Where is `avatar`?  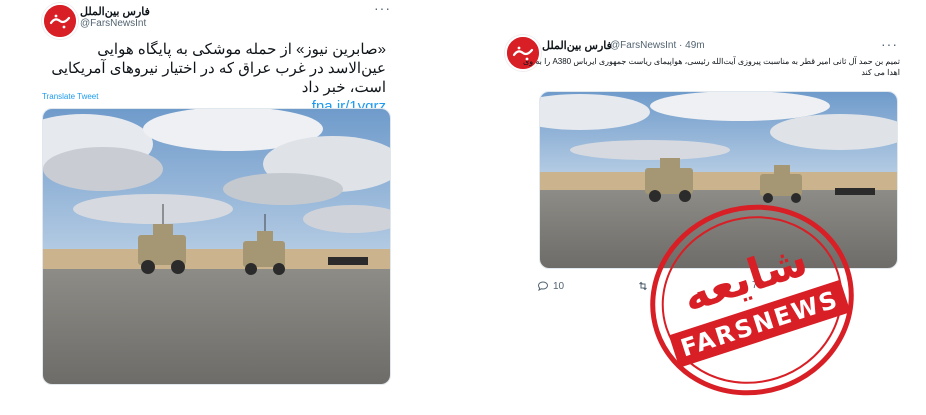 avatar is located at coordinates (60, 21).